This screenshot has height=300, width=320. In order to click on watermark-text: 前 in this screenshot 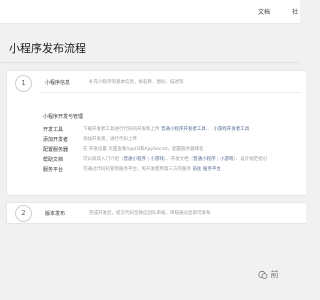, I will do `click(274, 274)`.